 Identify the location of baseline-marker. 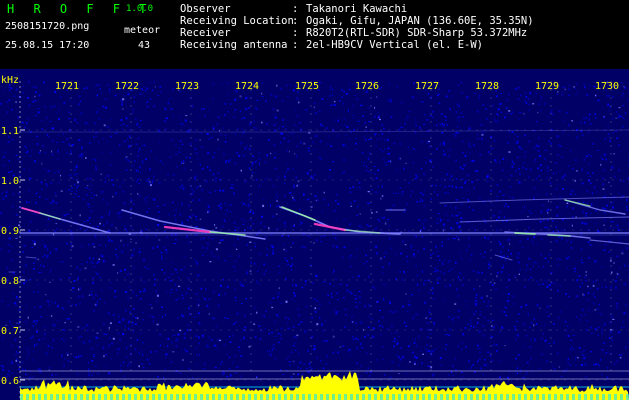
(153, 397).